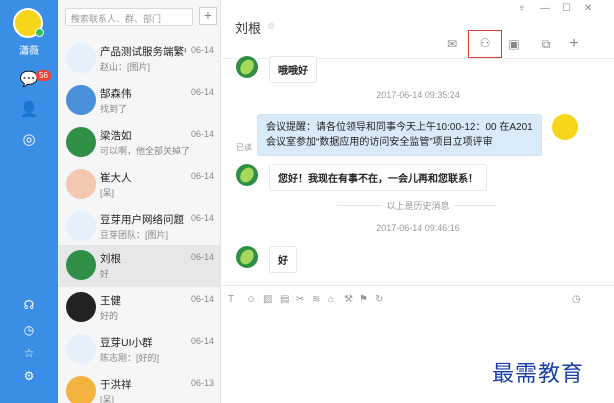  What do you see at coordinates (29, 51) in the screenshot?
I see `user-name: 瀟薇` at bounding box center [29, 51].